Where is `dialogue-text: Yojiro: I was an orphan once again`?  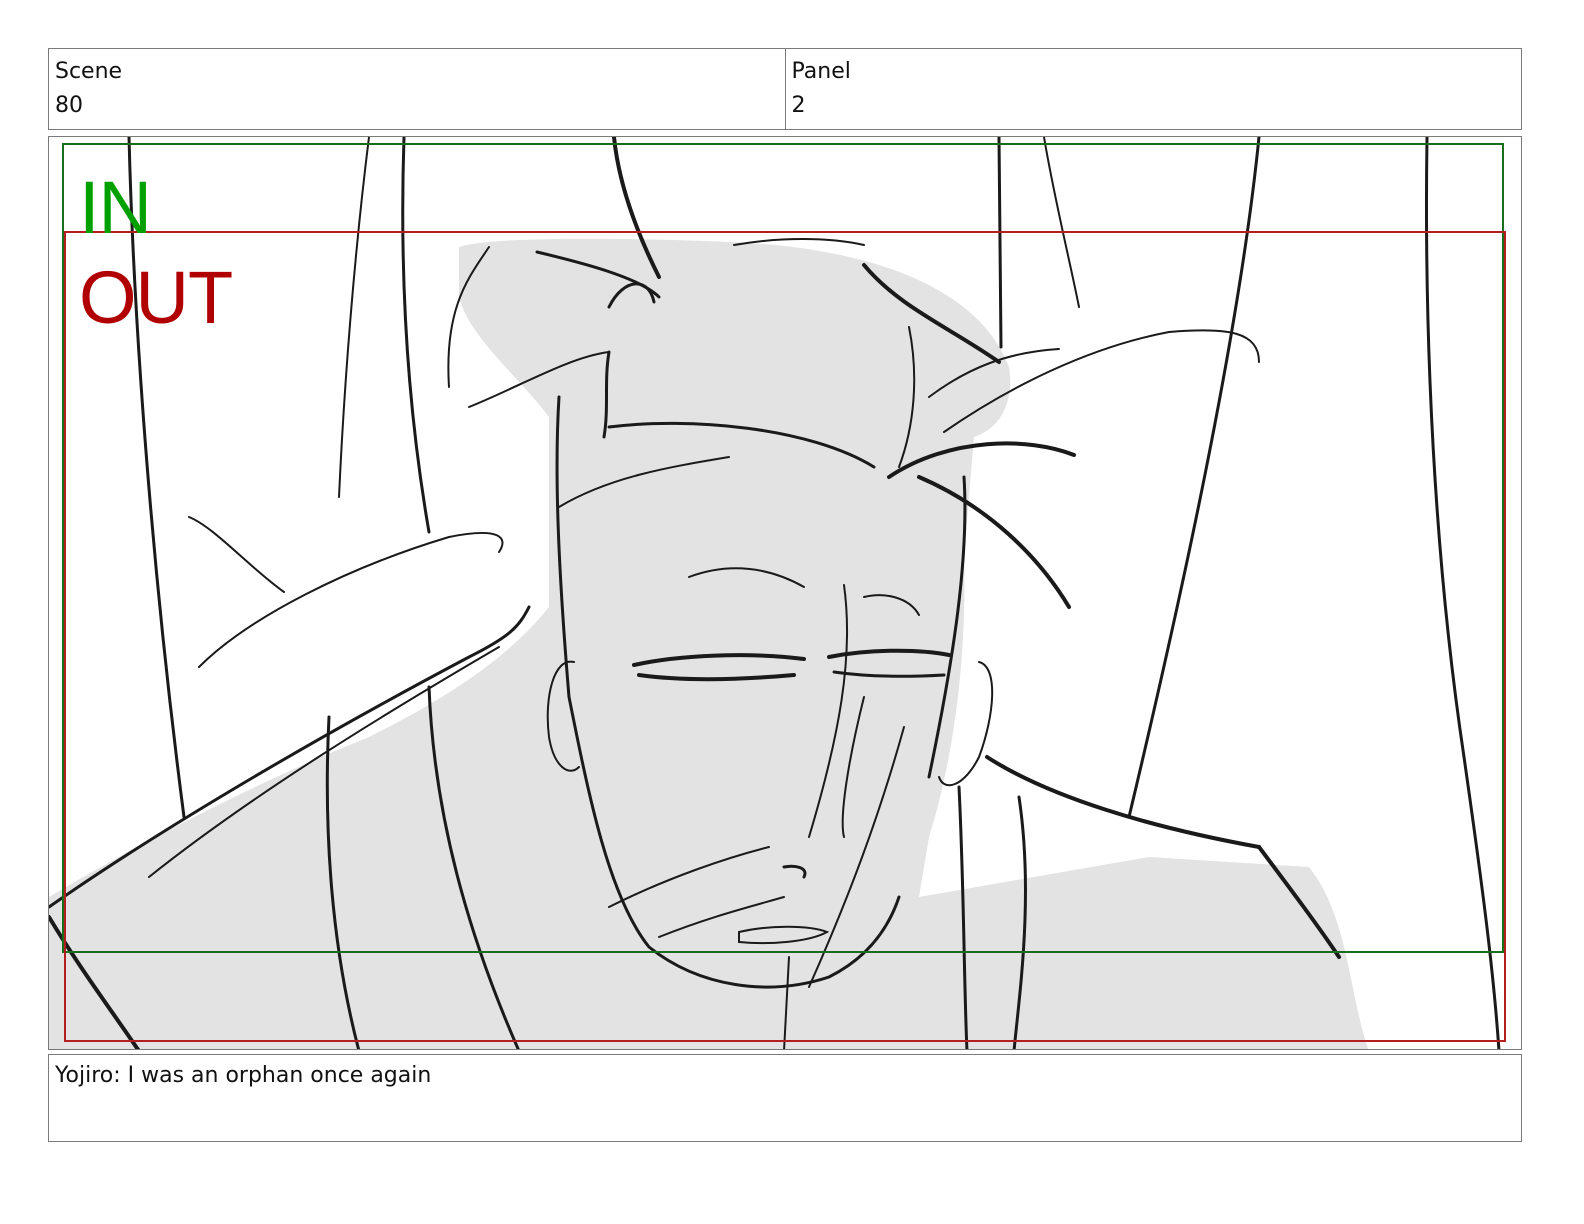
dialogue-text: Yojiro: I was an orphan once again is located at coordinates (243, 1075).